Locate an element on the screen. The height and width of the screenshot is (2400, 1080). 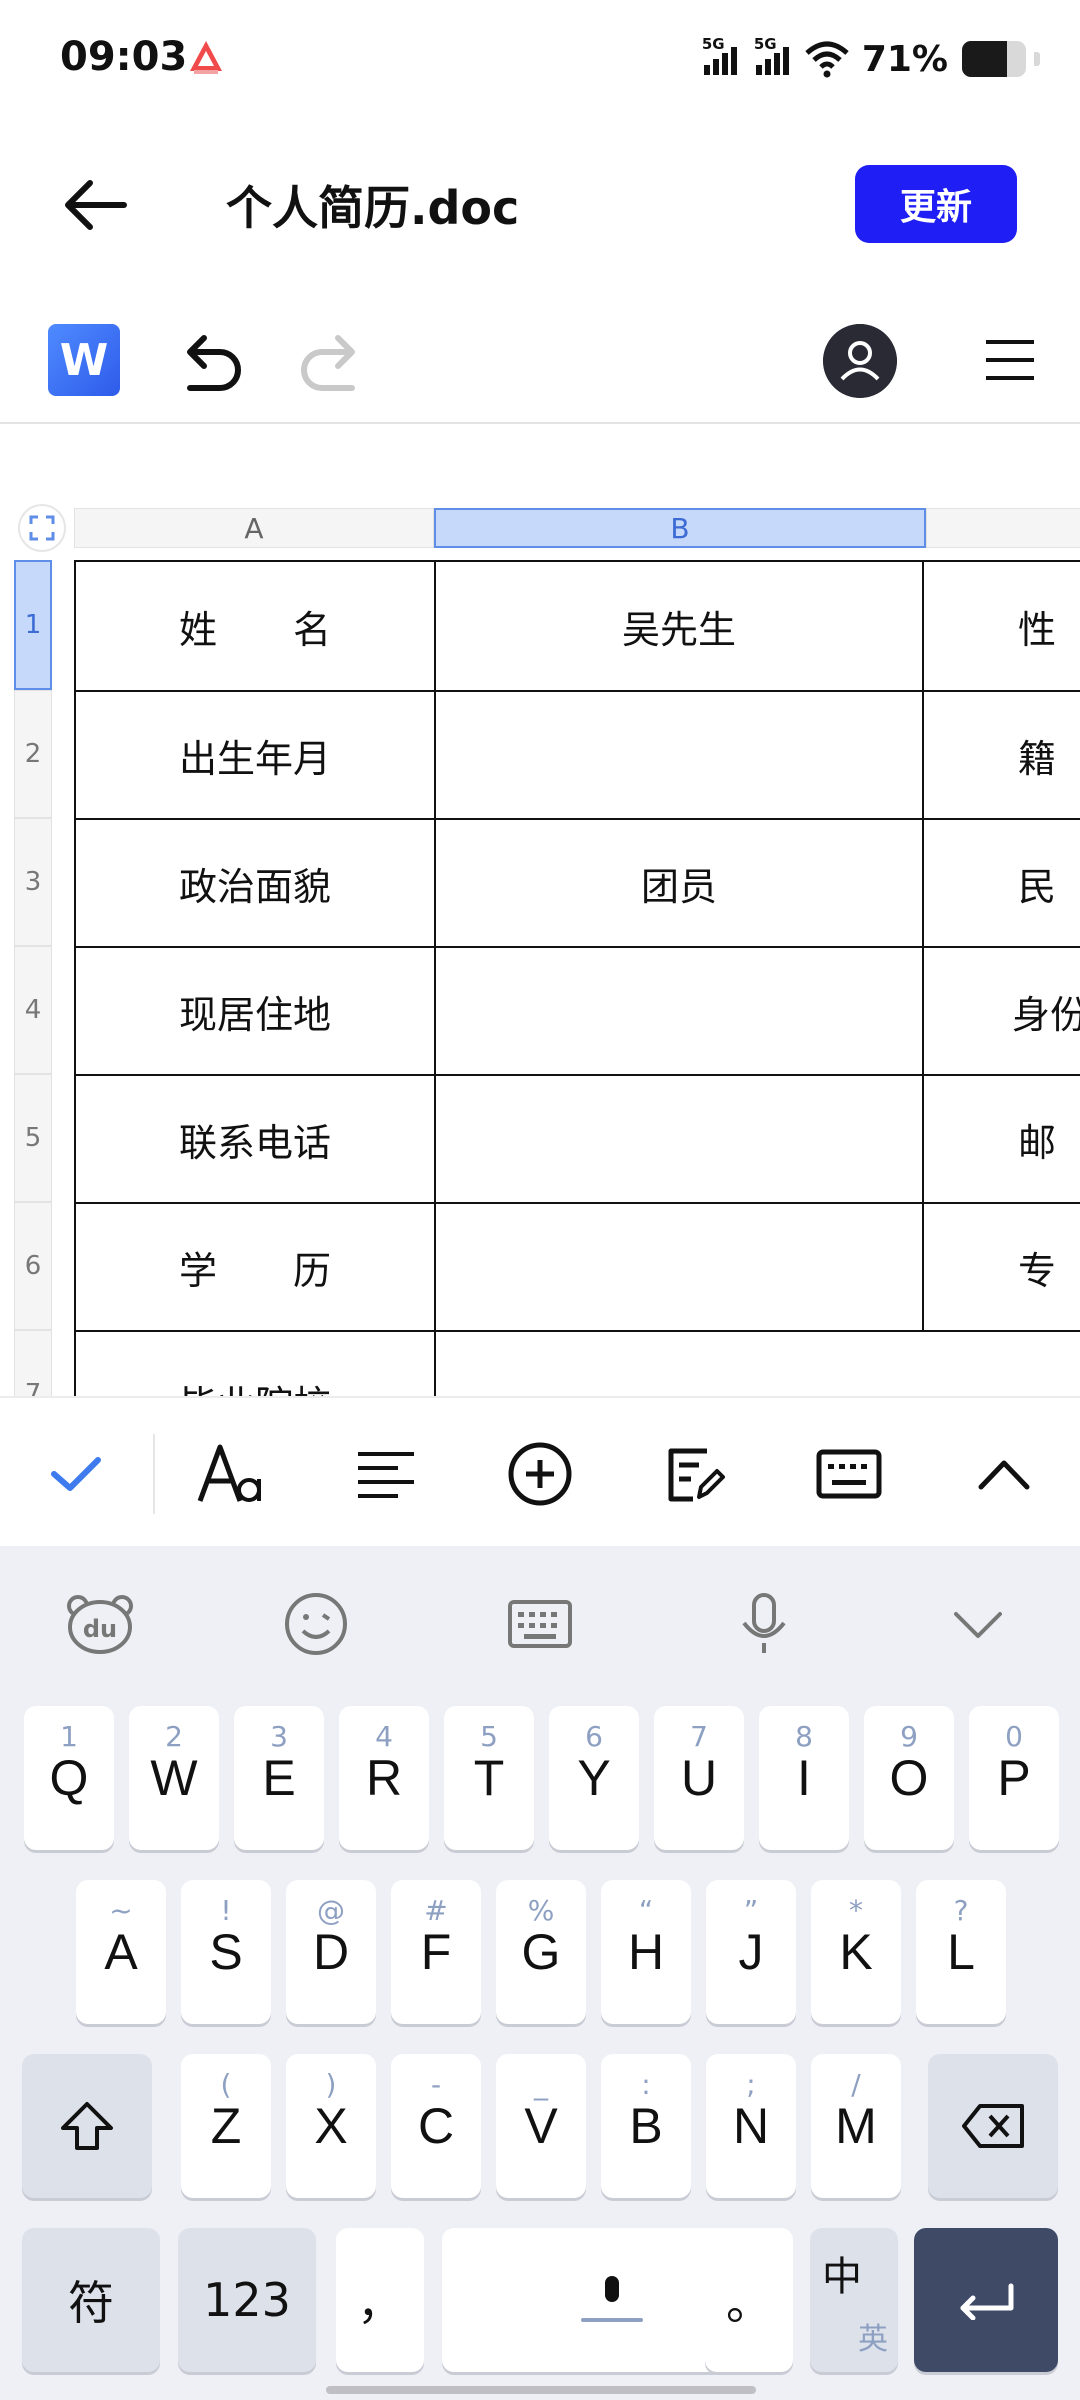
key-o: 9O is located at coordinates (909, 1778).